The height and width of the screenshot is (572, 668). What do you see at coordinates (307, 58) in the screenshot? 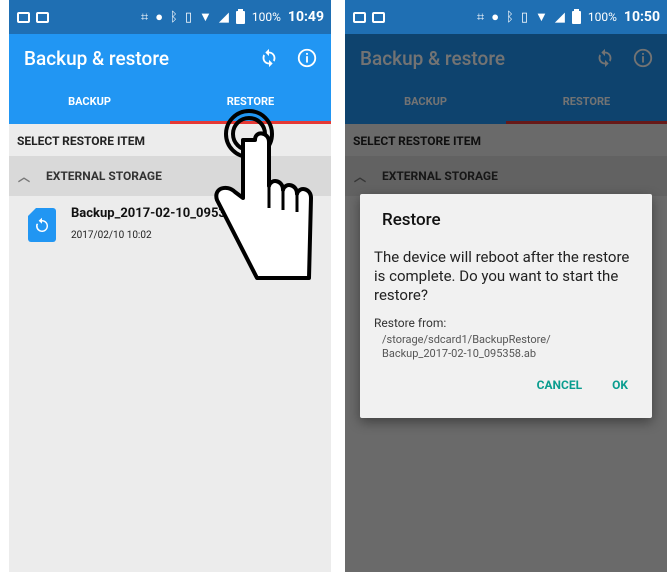
I see `info-icon` at bounding box center [307, 58].